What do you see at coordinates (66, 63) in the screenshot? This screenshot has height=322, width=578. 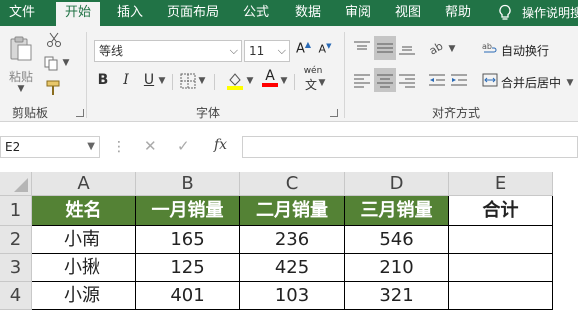 I see `copy-dropdown-icon: ▼` at bounding box center [66, 63].